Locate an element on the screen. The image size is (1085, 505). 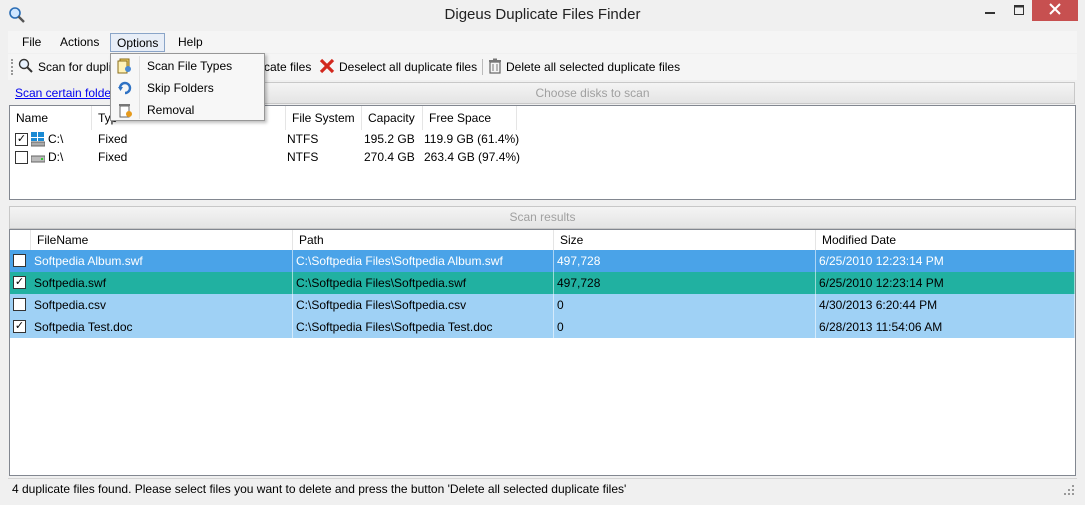
disk-checkbox is located at coordinates (21, 157).